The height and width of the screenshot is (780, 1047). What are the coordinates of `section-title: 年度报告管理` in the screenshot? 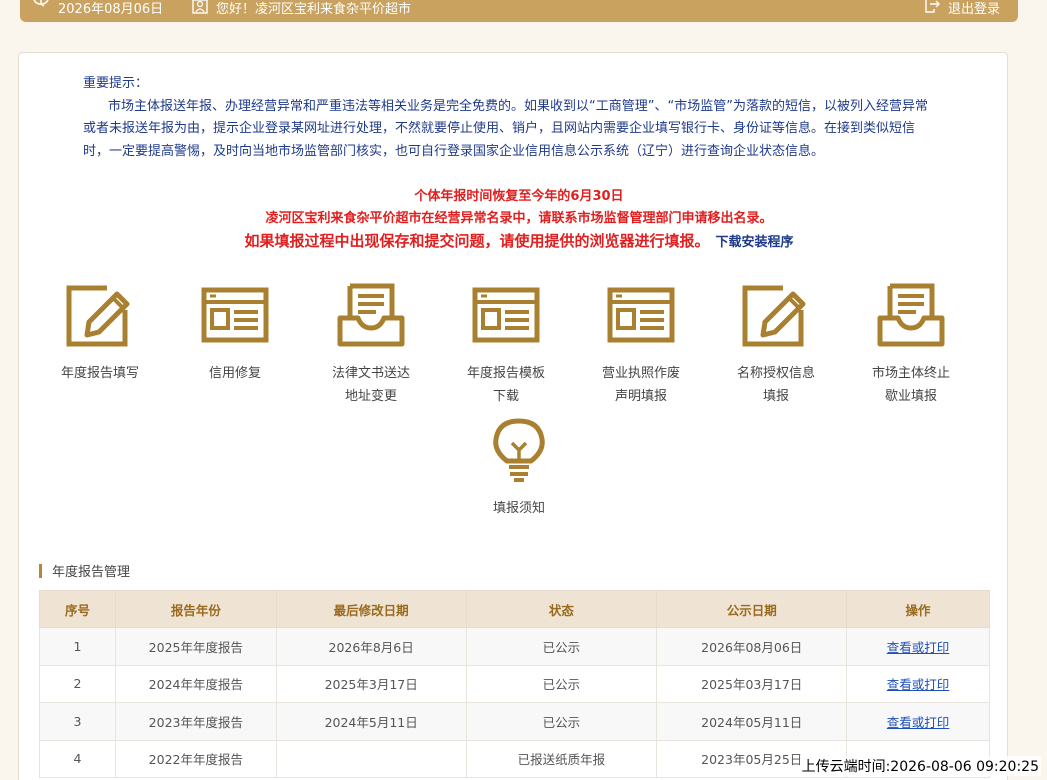 It's located at (84, 570).